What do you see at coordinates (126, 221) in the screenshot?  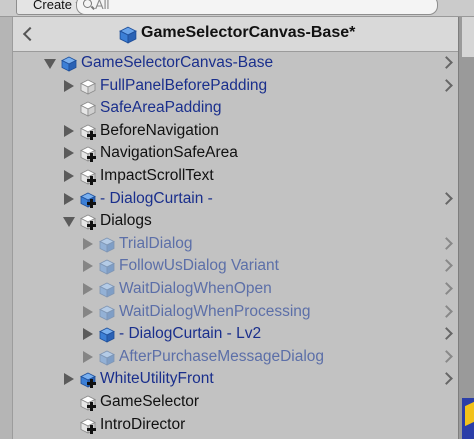 I see `hierarchy-row-label: Dialogs` at bounding box center [126, 221].